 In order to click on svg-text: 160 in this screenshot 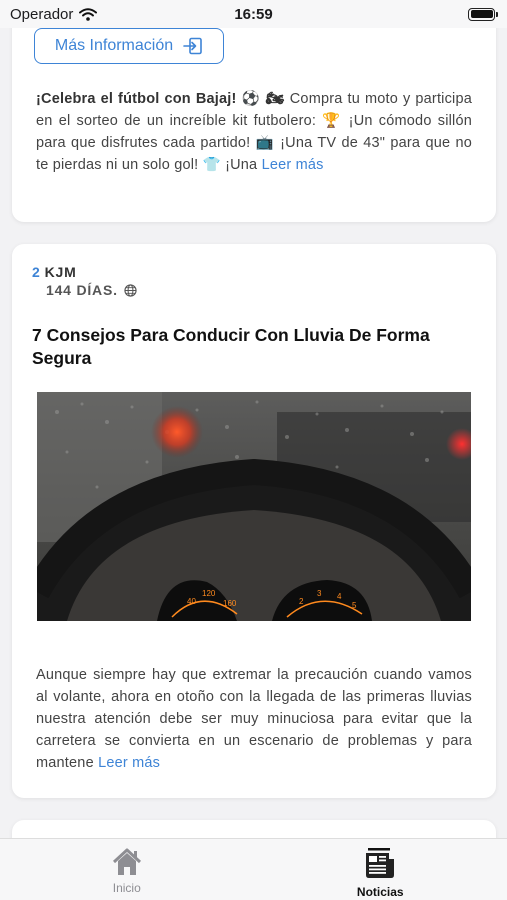, I will do `click(230, 603)`.